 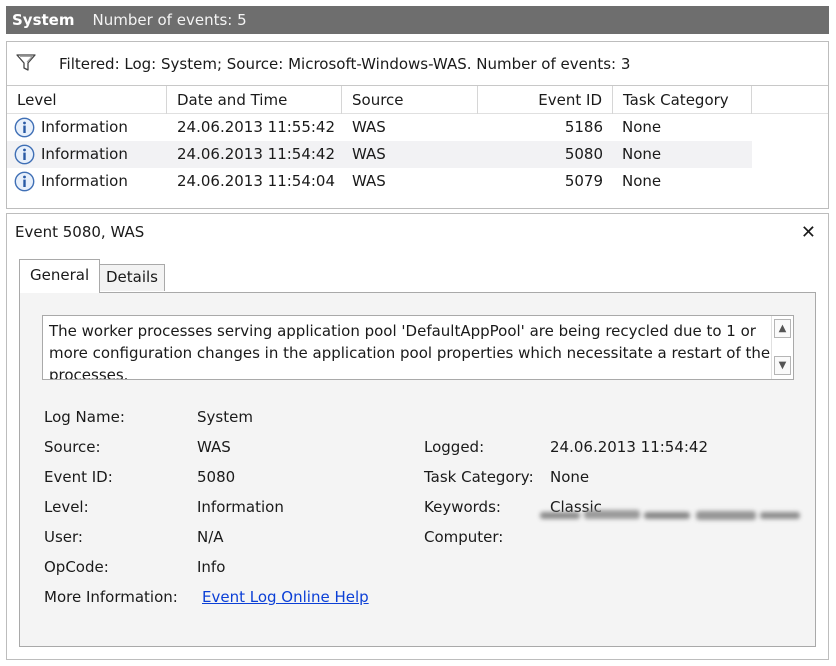 What do you see at coordinates (169, 20) in the screenshot?
I see `event-count: Number of events: 5` at bounding box center [169, 20].